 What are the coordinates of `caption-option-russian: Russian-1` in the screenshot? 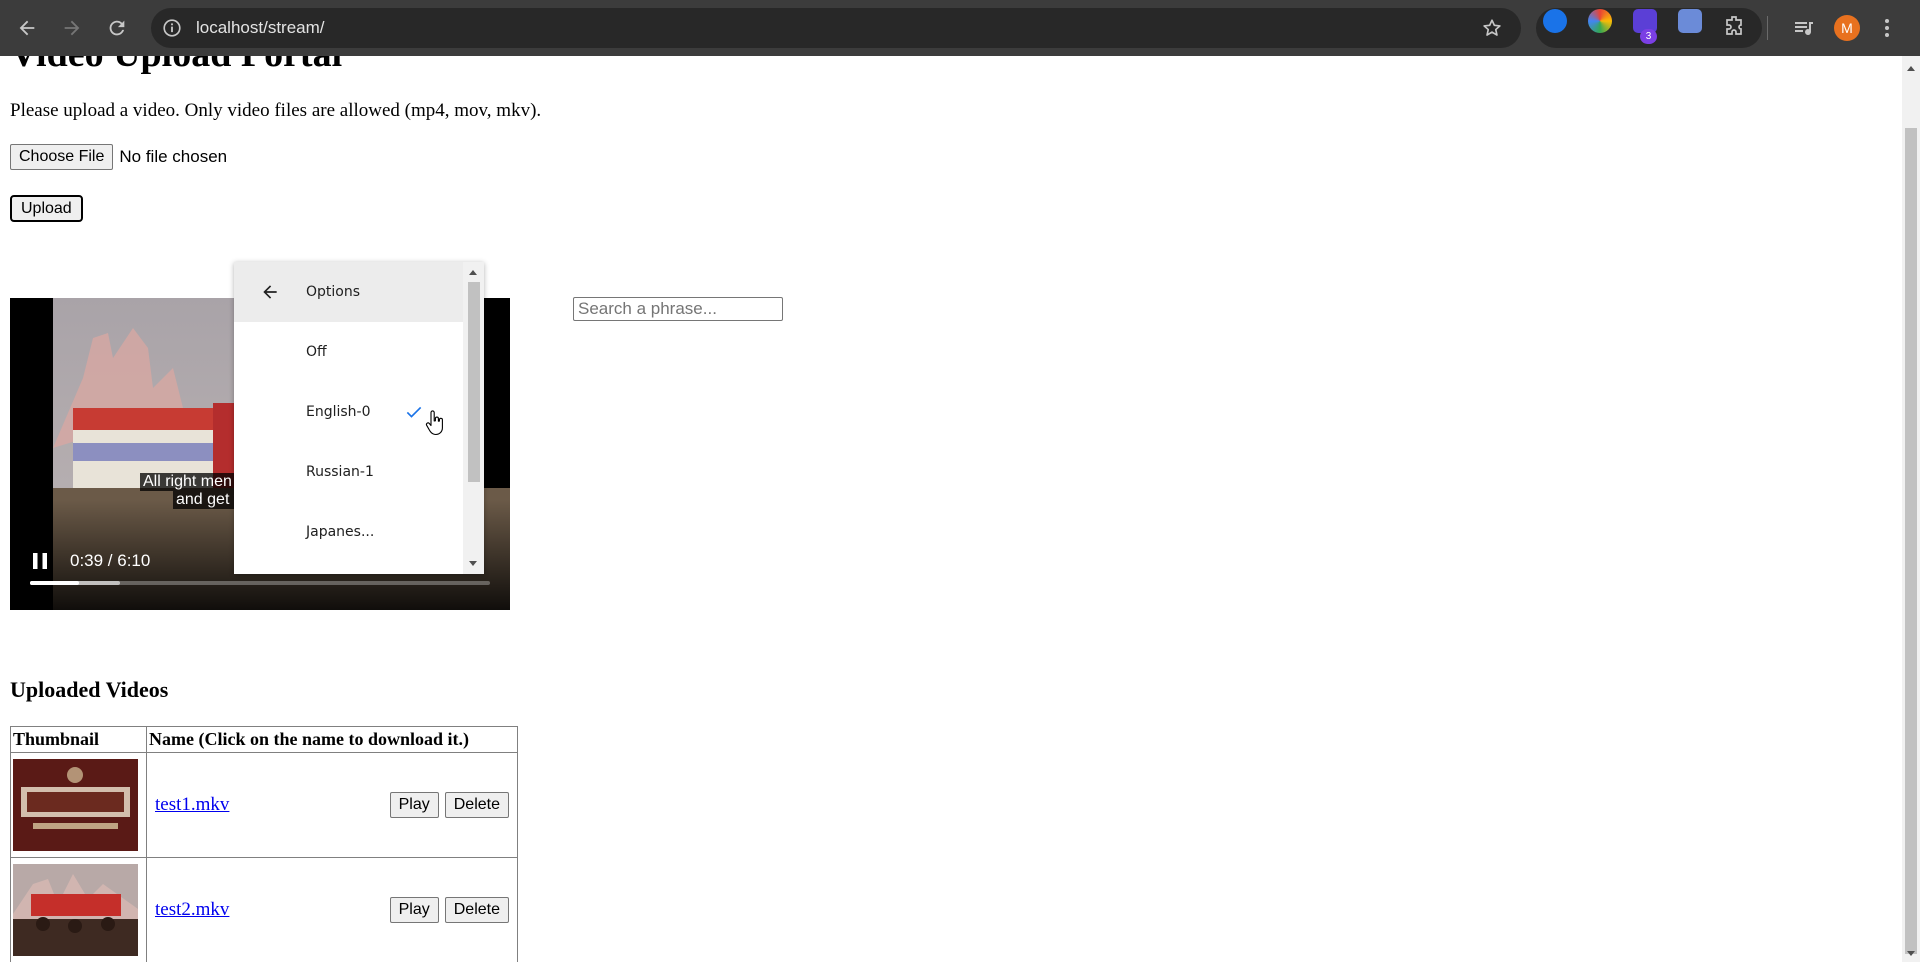 It's located at (348, 472).